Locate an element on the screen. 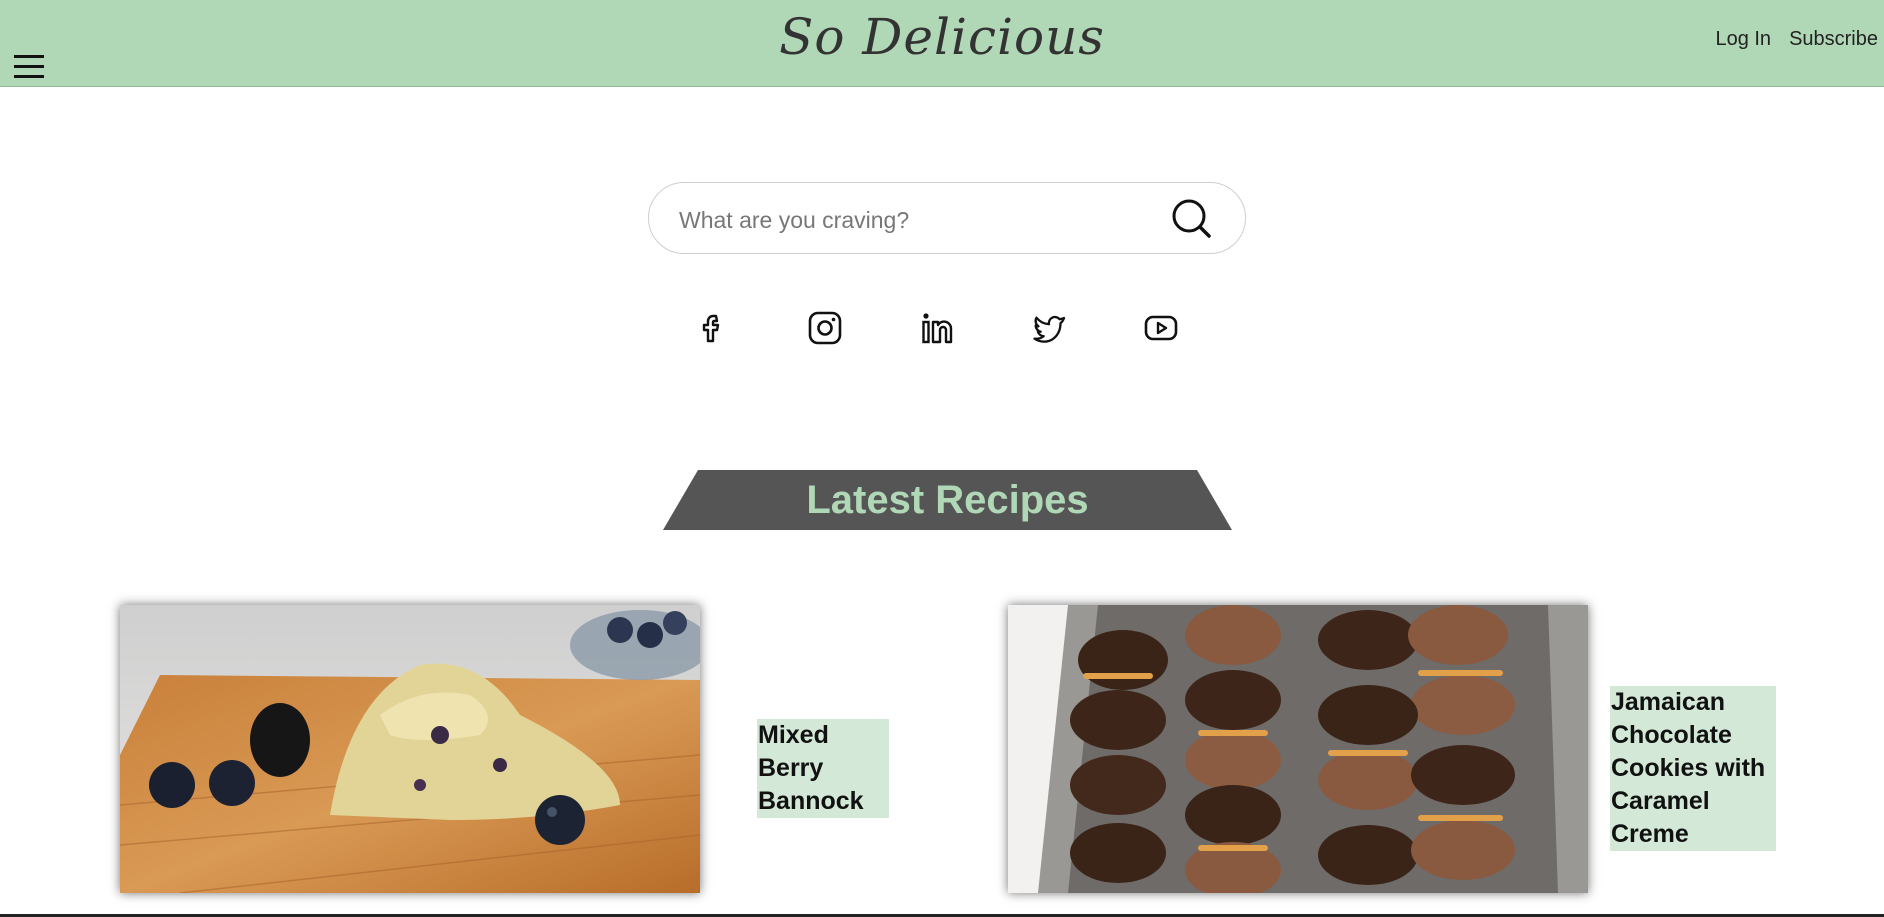 The width and height of the screenshot is (1884, 917). site-header: So Delicious Log In Subscribe is located at coordinates (942, 43).